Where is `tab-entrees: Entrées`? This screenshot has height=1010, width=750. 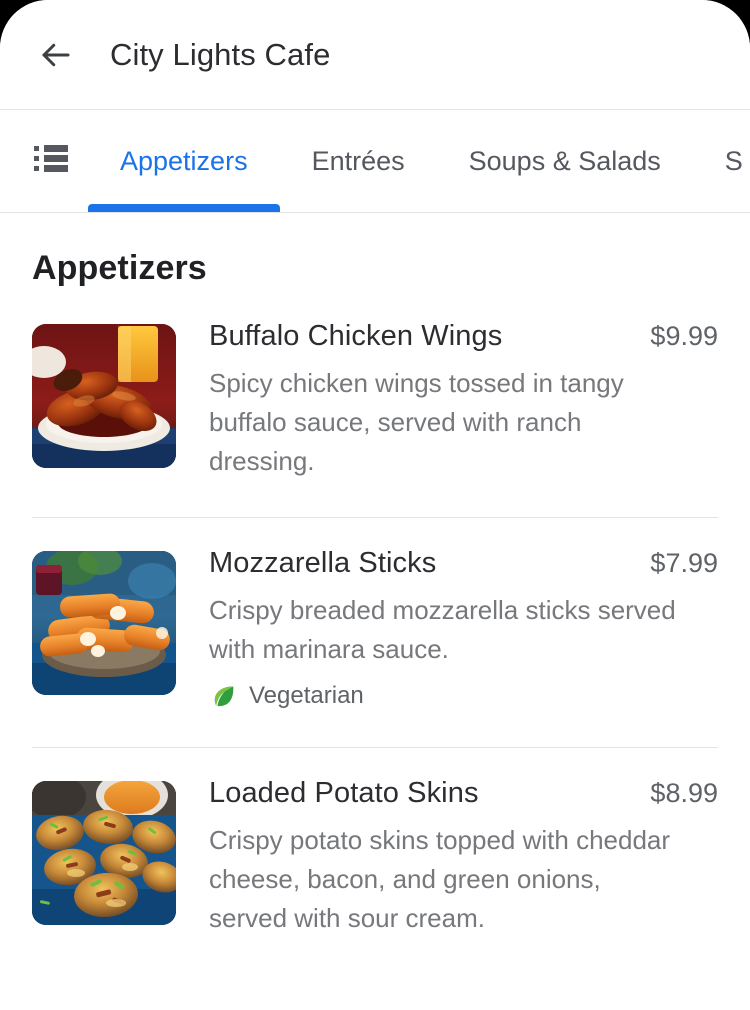
tab-entrees: Entrées is located at coordinates (358, 161).